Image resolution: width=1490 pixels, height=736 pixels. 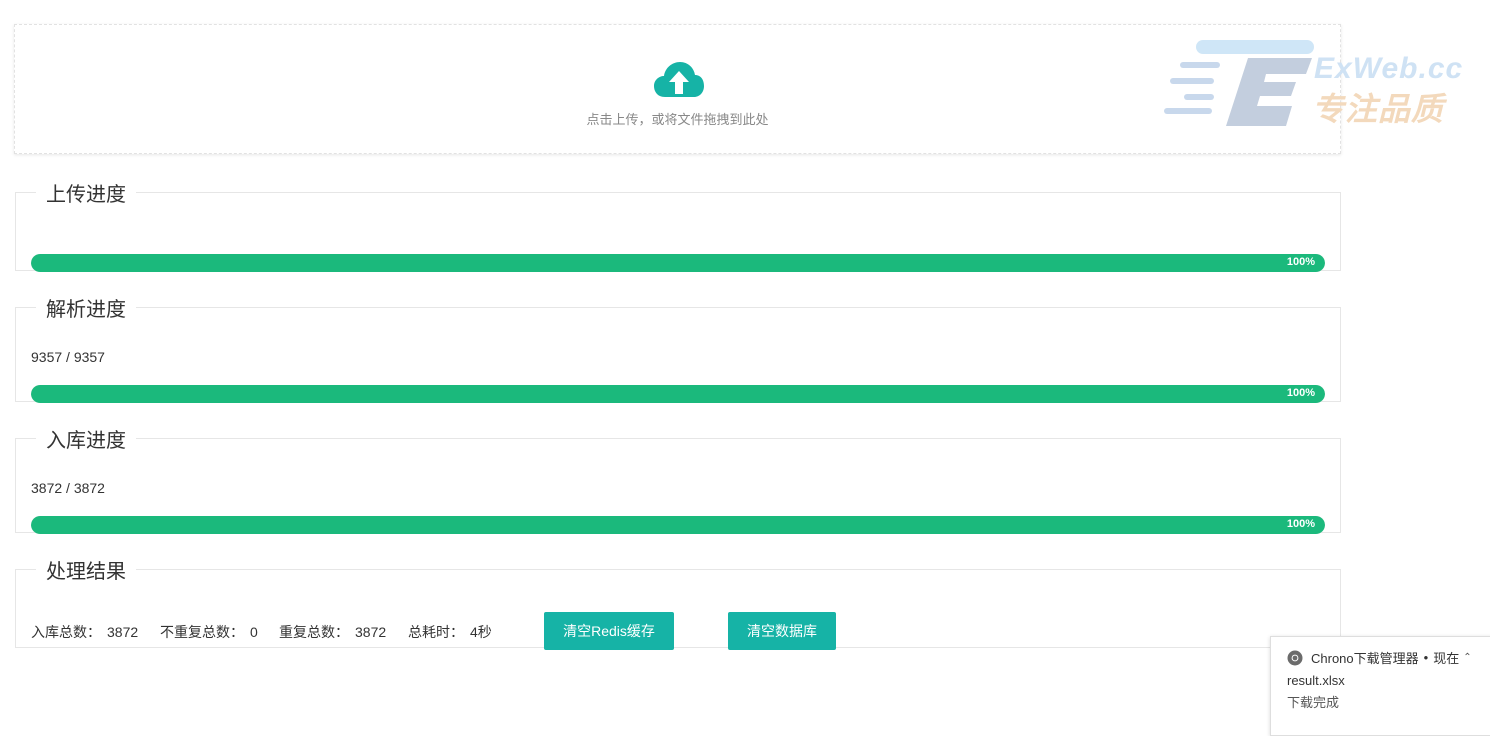 I want to click on cloud-upload-icon, so click(x=679, y=79).